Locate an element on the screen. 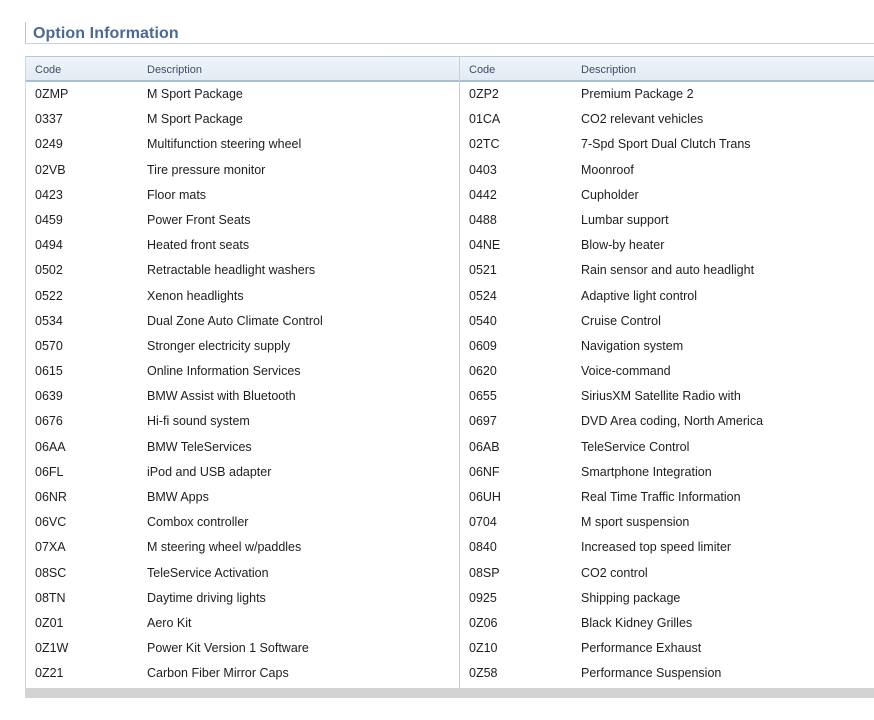 The image size is (874, 720). table-row: 02VB Tire pressure monitor is located at coordinates (242, 170).